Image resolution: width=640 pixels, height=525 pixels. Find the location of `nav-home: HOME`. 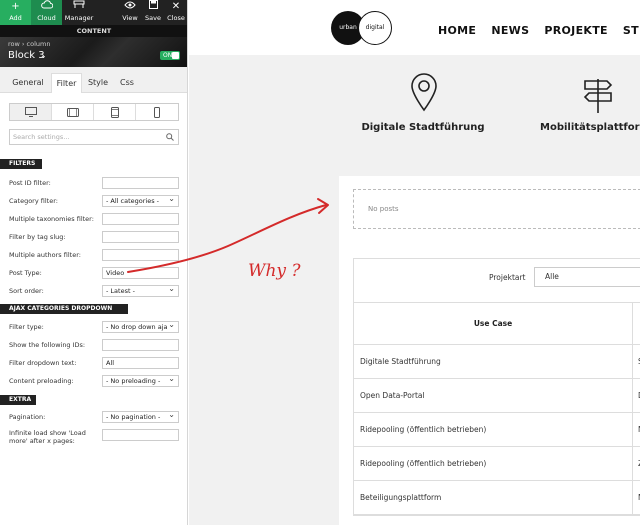

nav-home: HOME is located at coordinates (457, 30).